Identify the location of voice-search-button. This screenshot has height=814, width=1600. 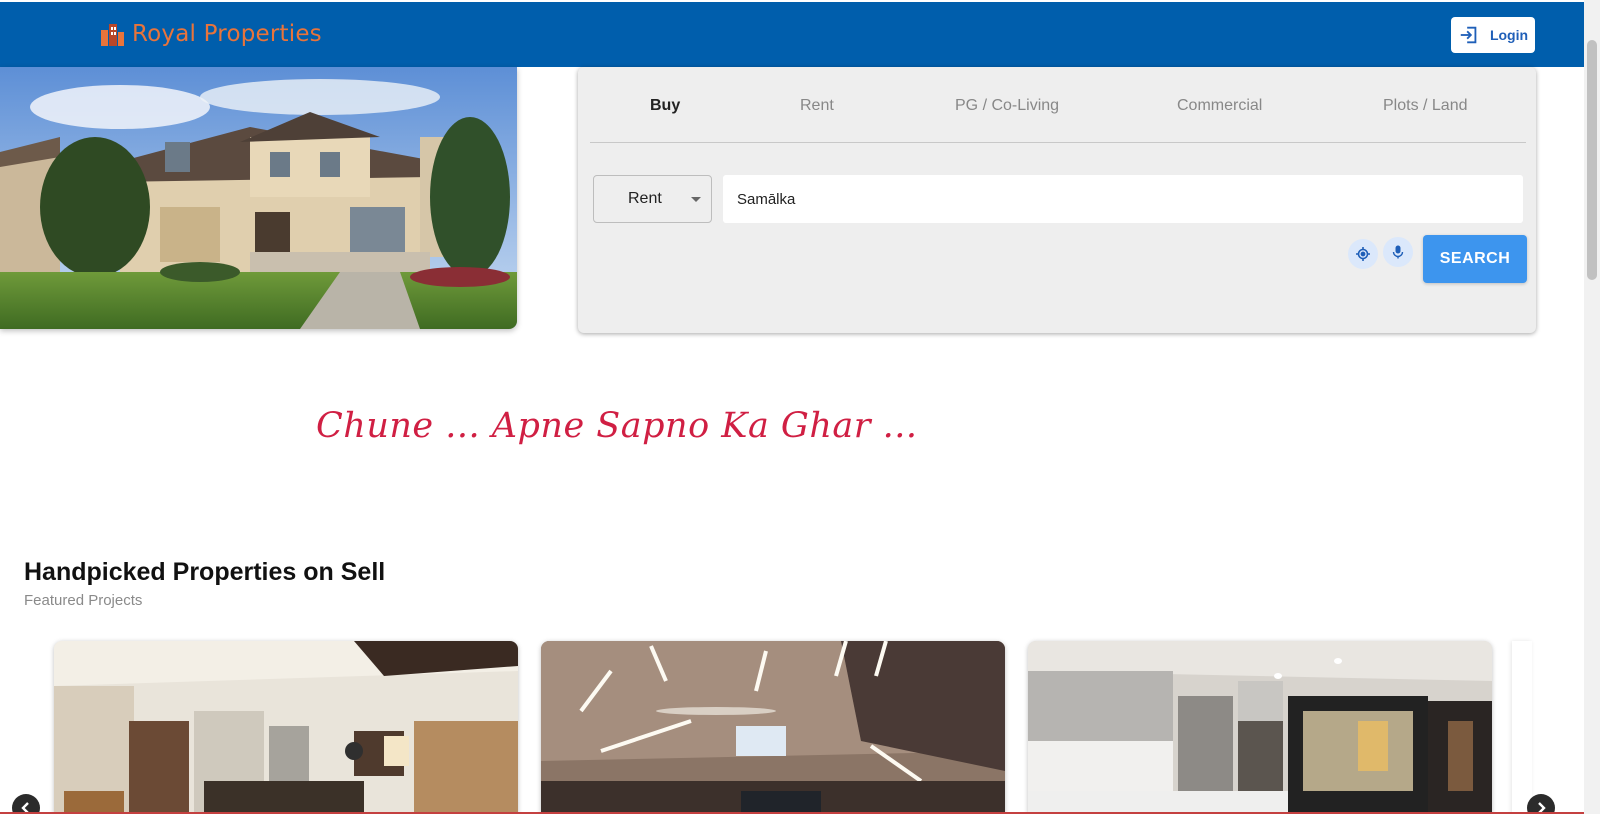
(1398, 252).